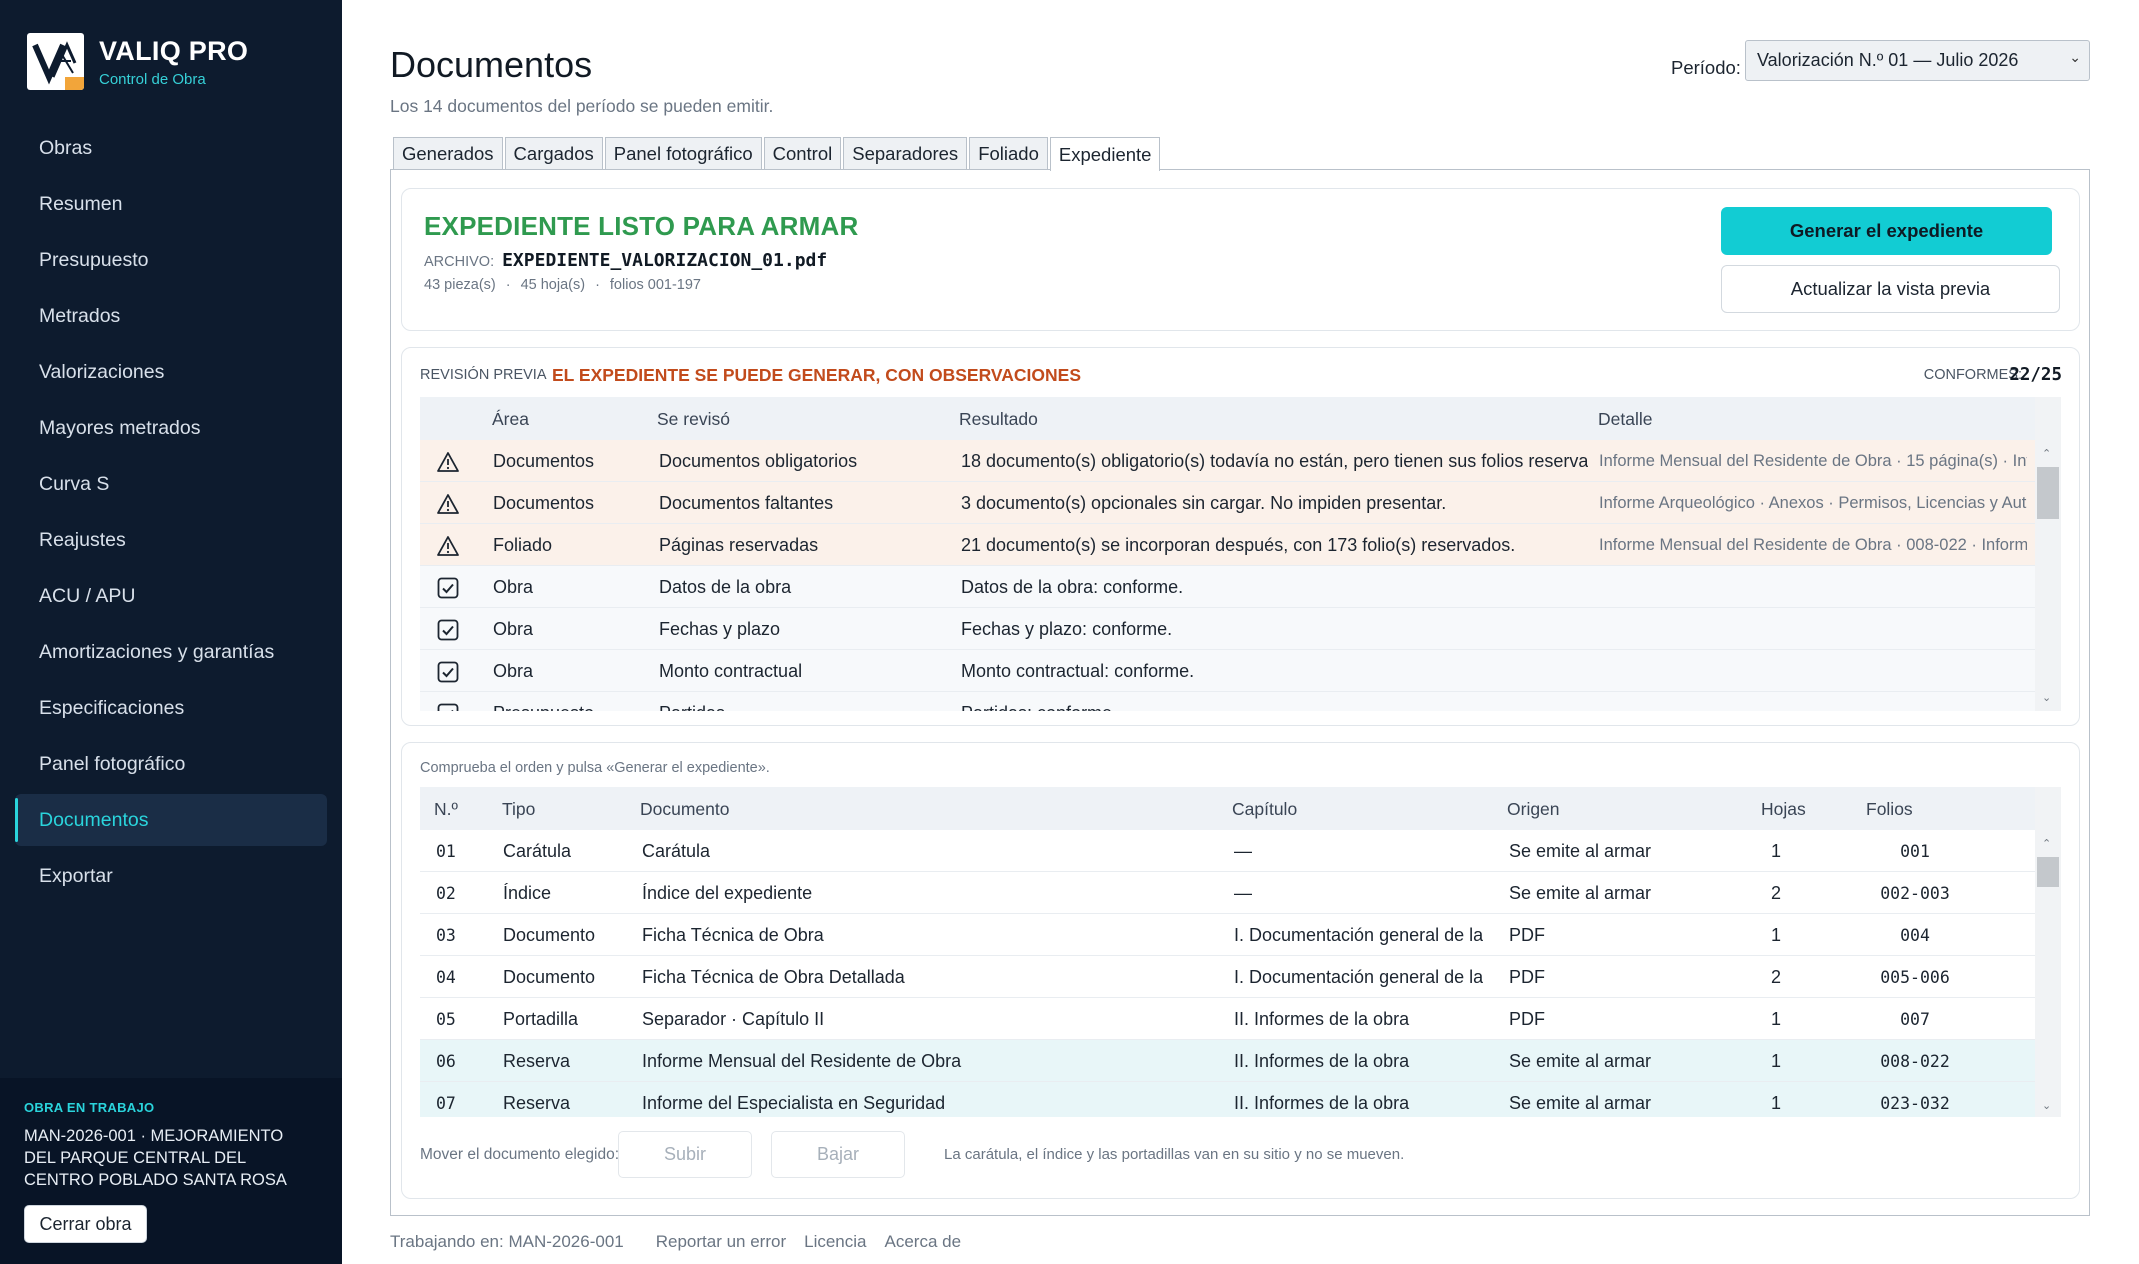 This screenshot has height=1264, width=2139. I want to click on refresh-preview-button: Actualizar la vista previa, so click(1890, 289).